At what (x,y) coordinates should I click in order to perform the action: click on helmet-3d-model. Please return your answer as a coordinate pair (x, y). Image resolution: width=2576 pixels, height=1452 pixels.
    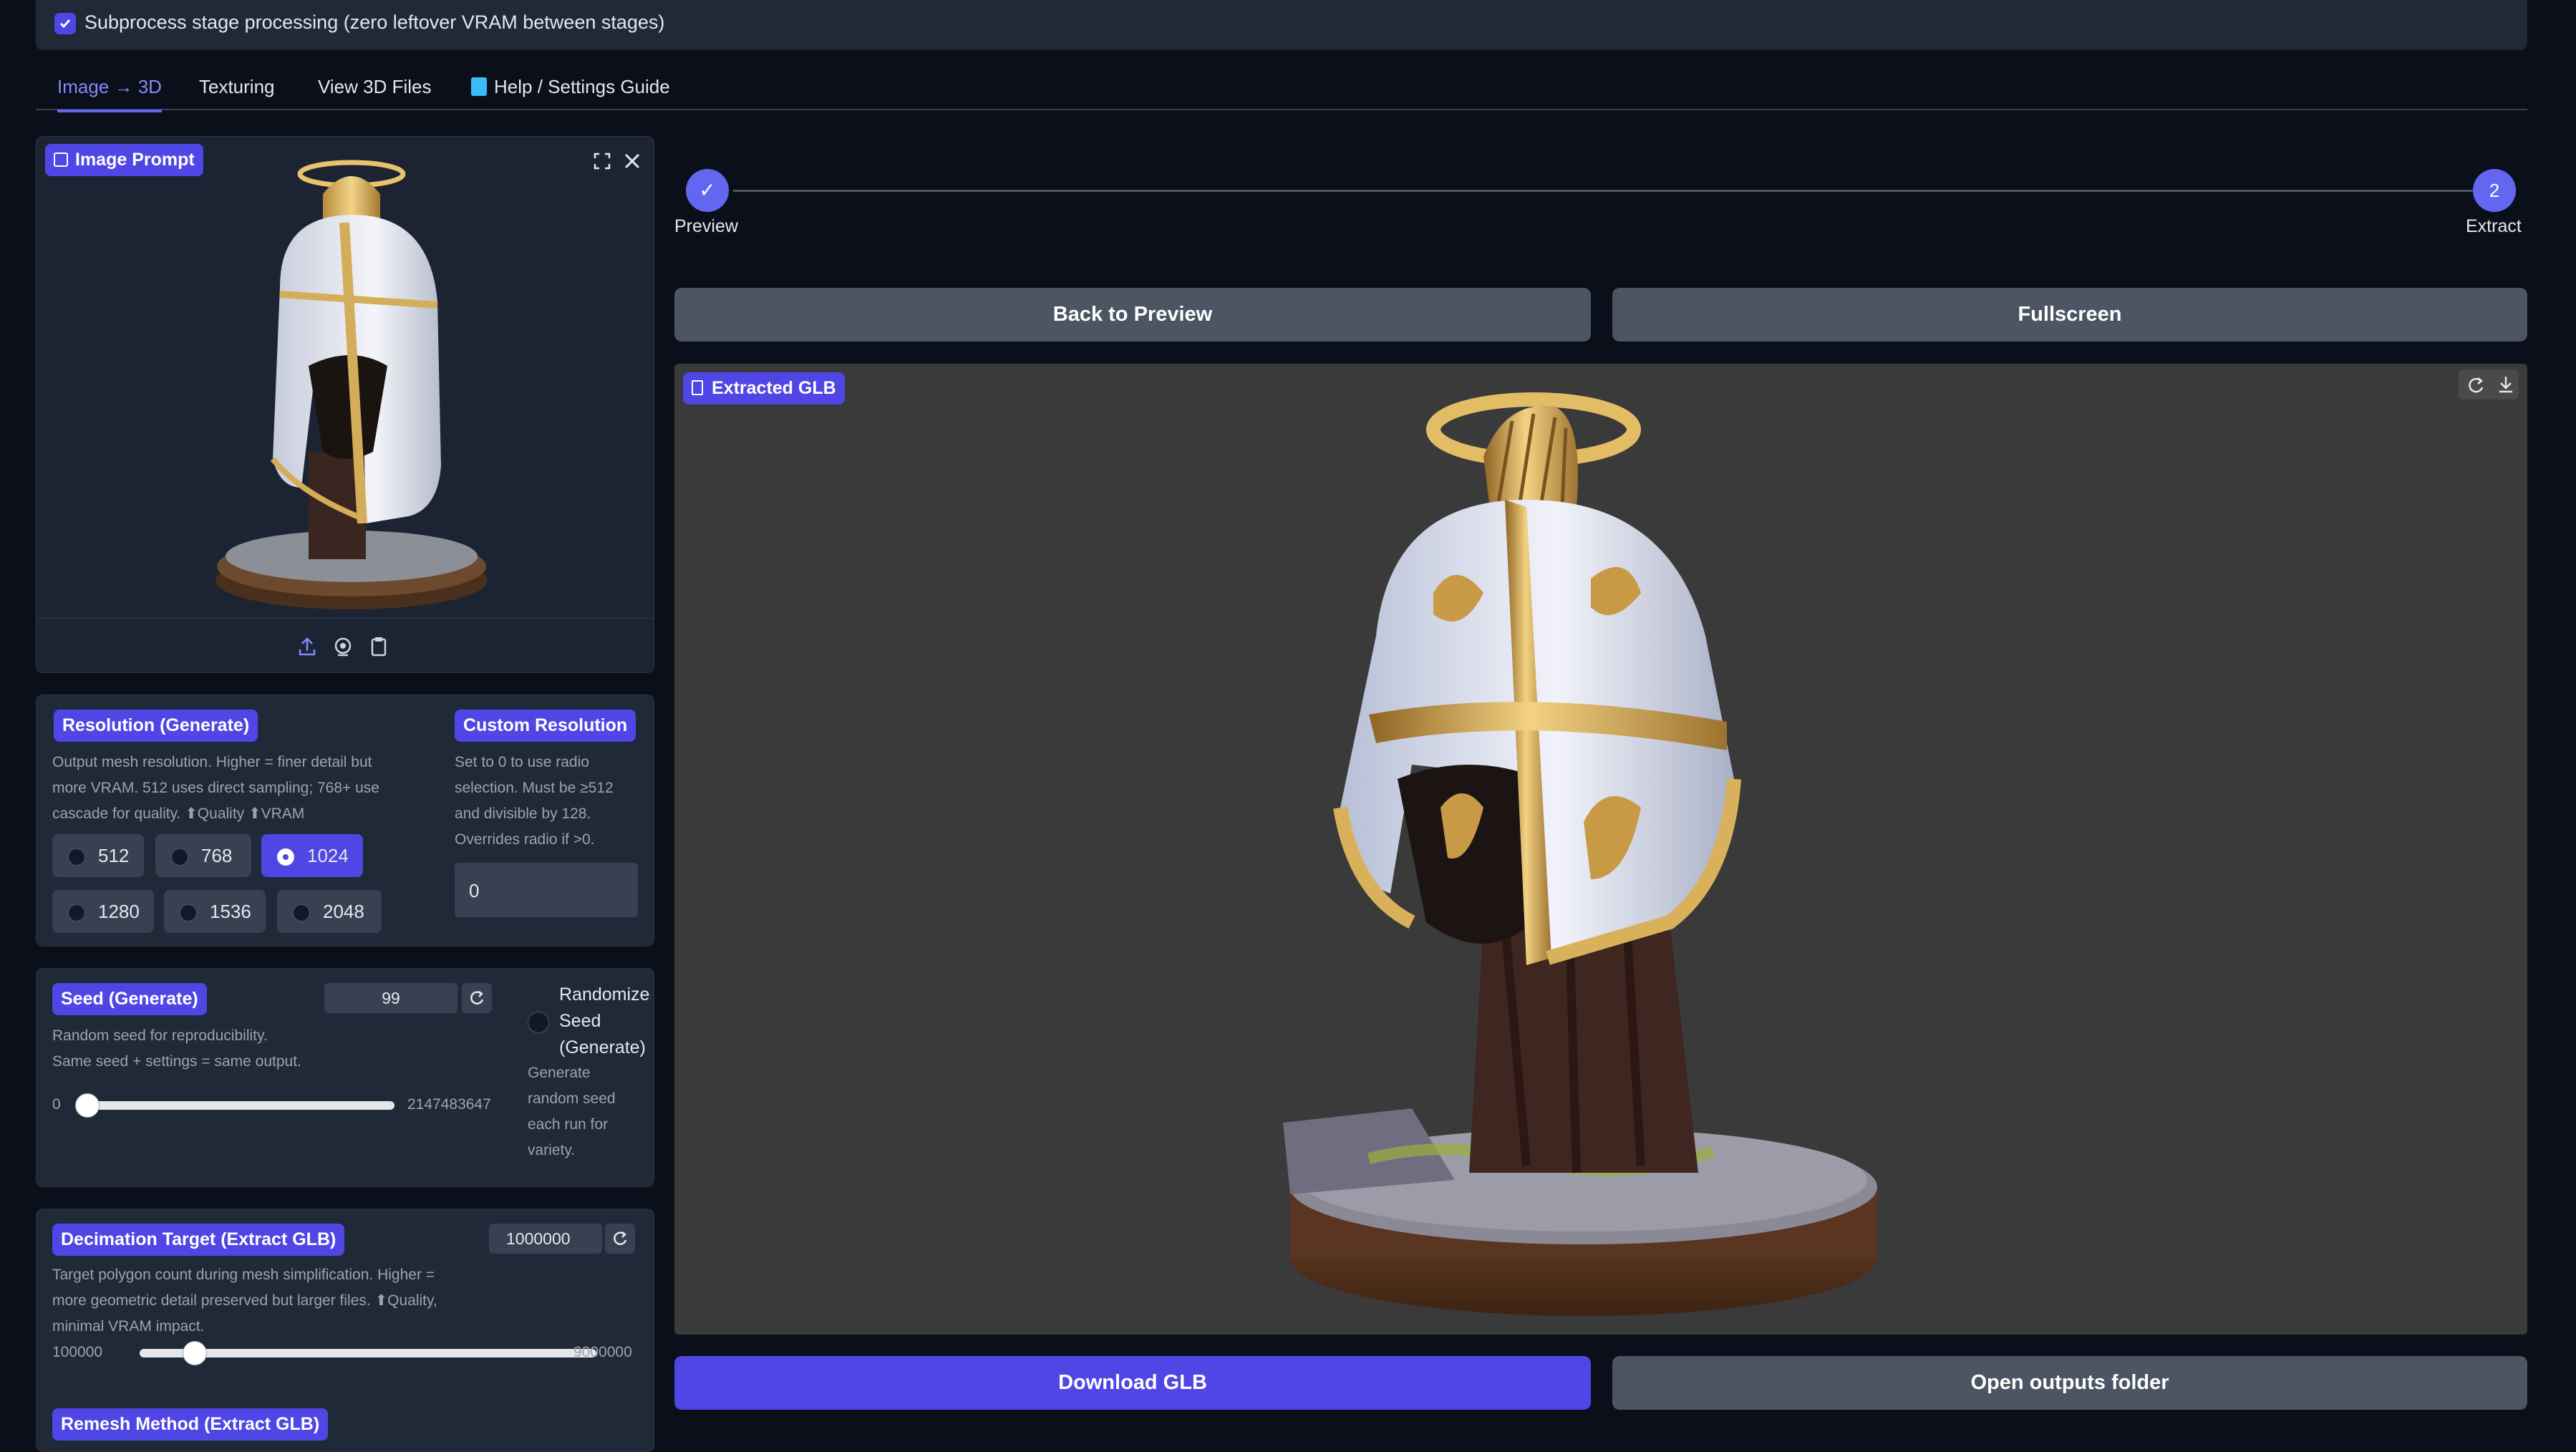
    Looking at the image, I should click on (1580, 854).